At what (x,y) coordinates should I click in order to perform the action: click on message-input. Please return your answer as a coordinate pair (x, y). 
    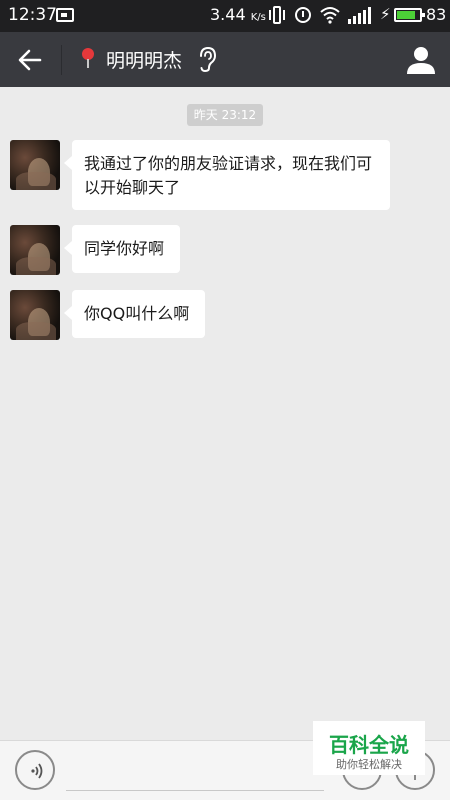
    Looking at the image, I should click on (195, 771).